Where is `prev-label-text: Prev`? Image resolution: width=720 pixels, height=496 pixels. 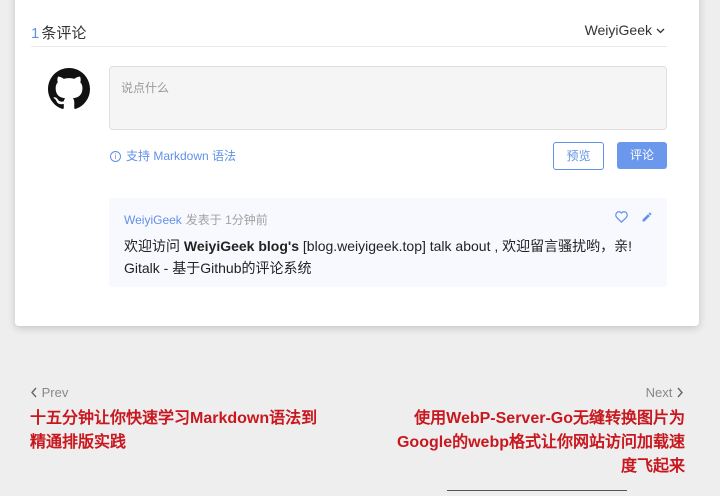
prev-label-text: Prev is located at coordinates (55, 392).